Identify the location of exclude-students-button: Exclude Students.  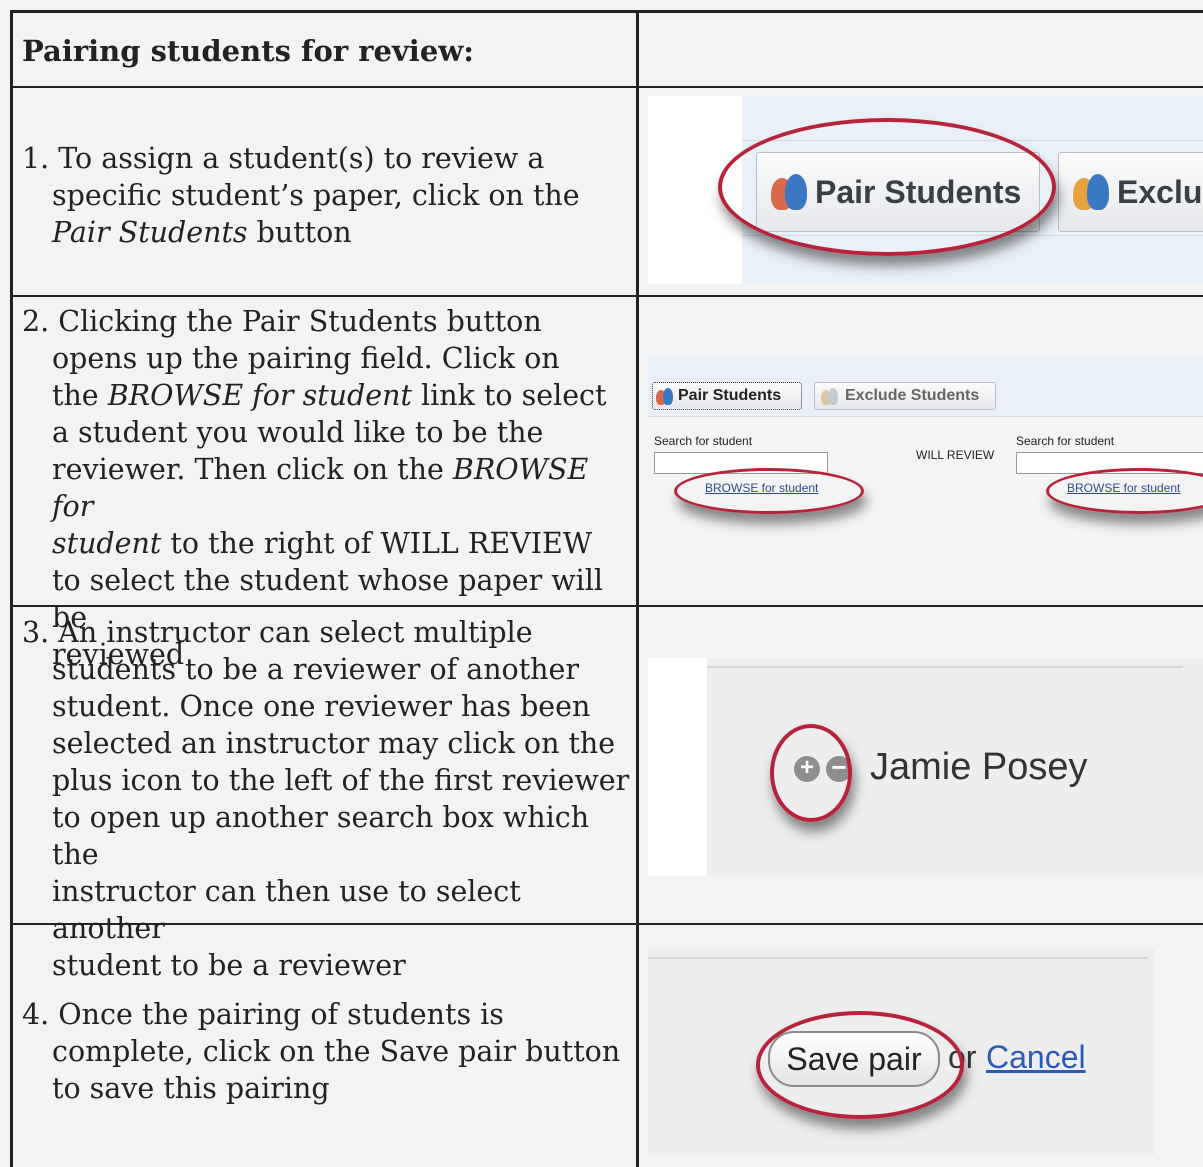
(905, 396).